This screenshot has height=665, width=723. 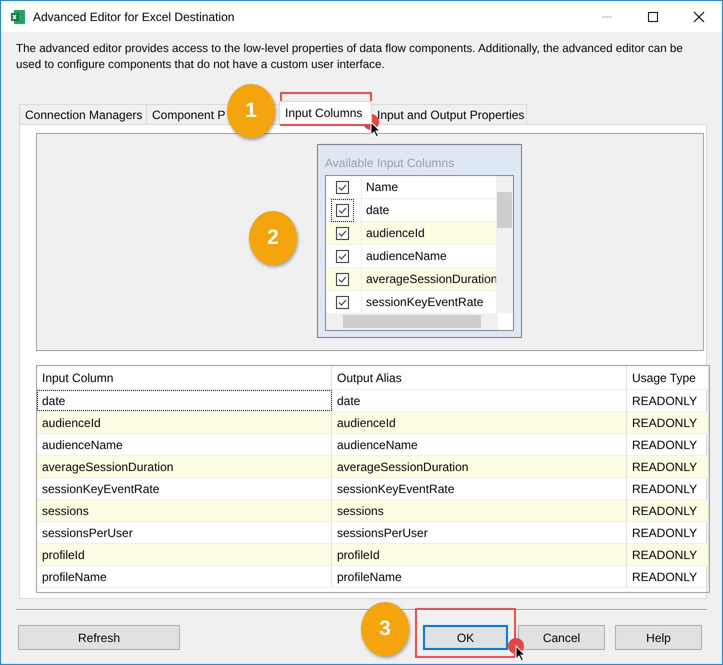 I want to click on column-header: Usage Type, so click(x=668, y=377).